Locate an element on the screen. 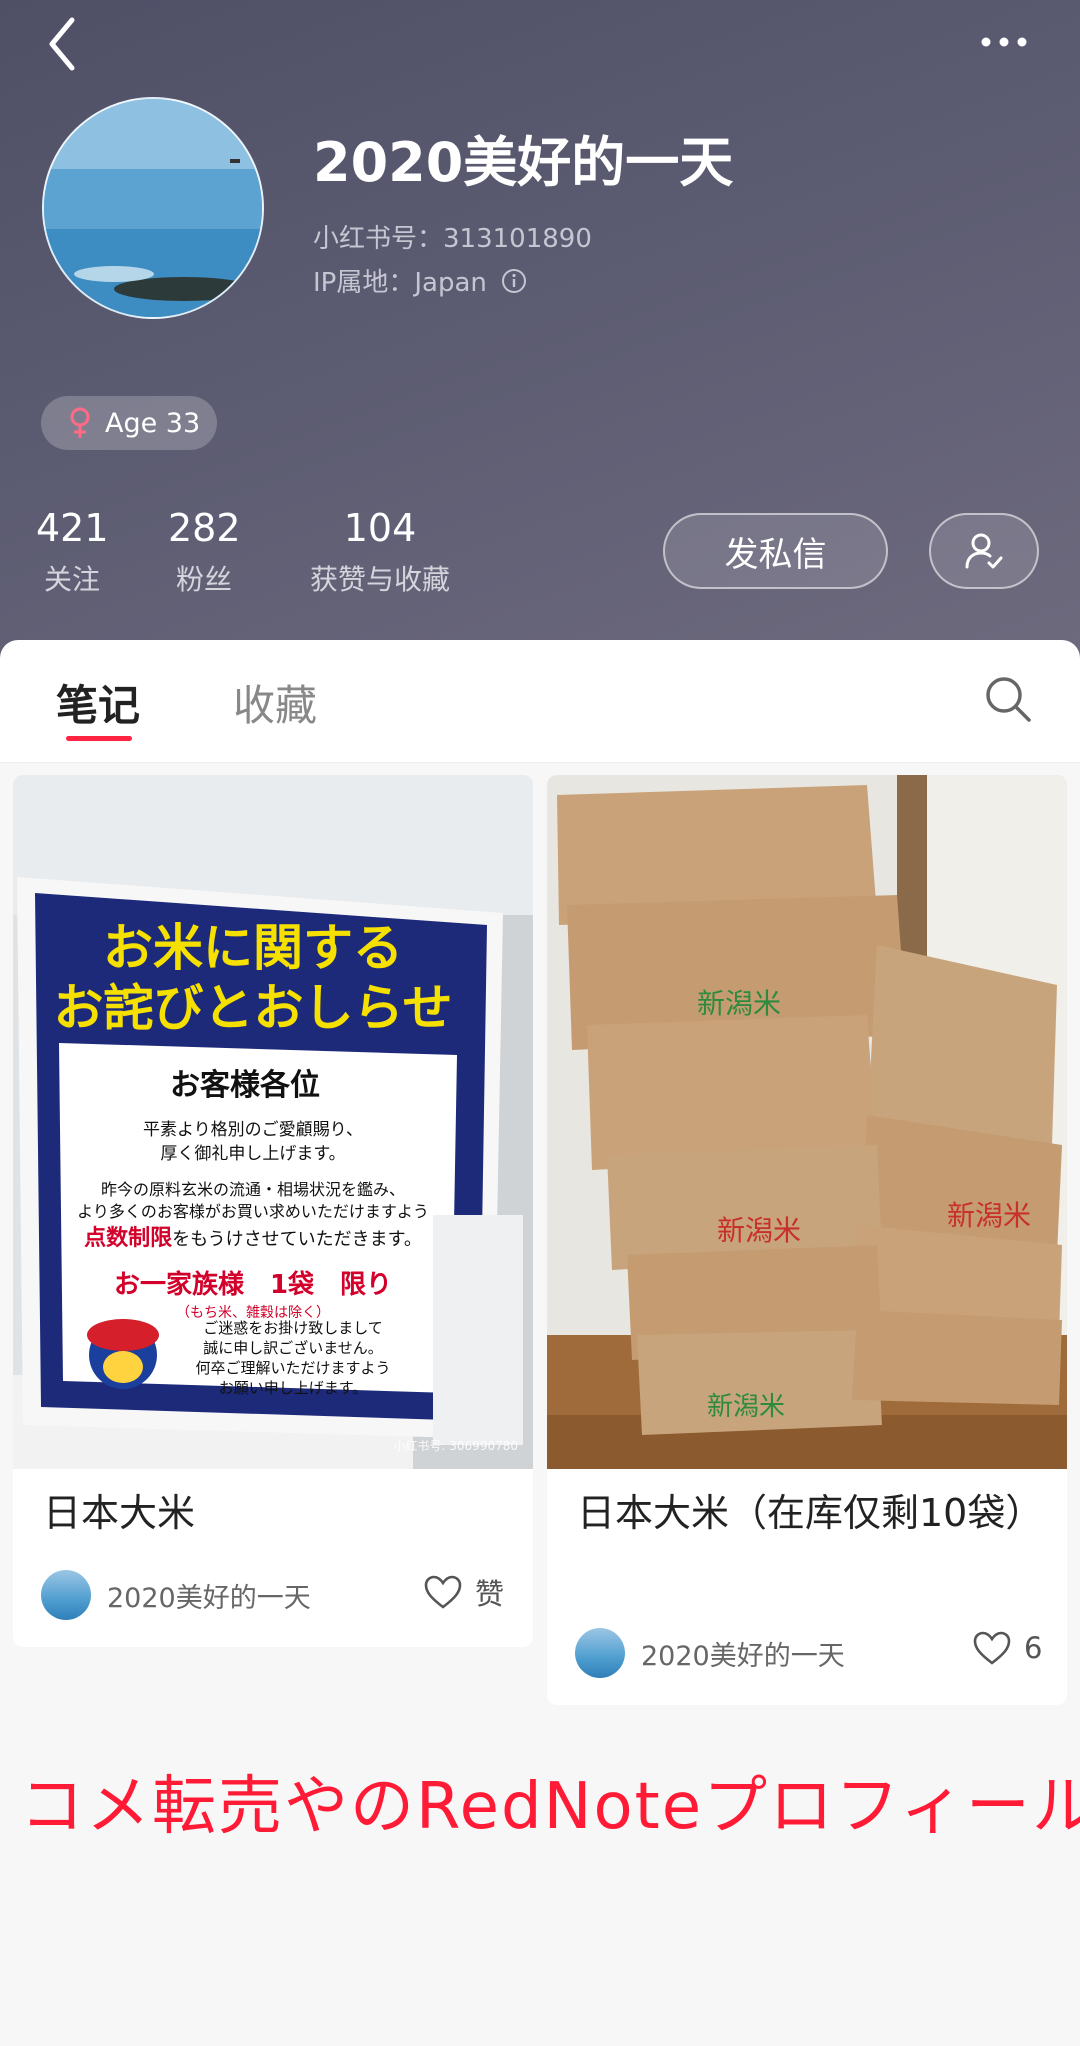 Image resolution: width=1080 pixels, height=2046 pixels. sign-apology-line3: 何卒ご理解いただけますよう is located at coordinates (292, 1368).